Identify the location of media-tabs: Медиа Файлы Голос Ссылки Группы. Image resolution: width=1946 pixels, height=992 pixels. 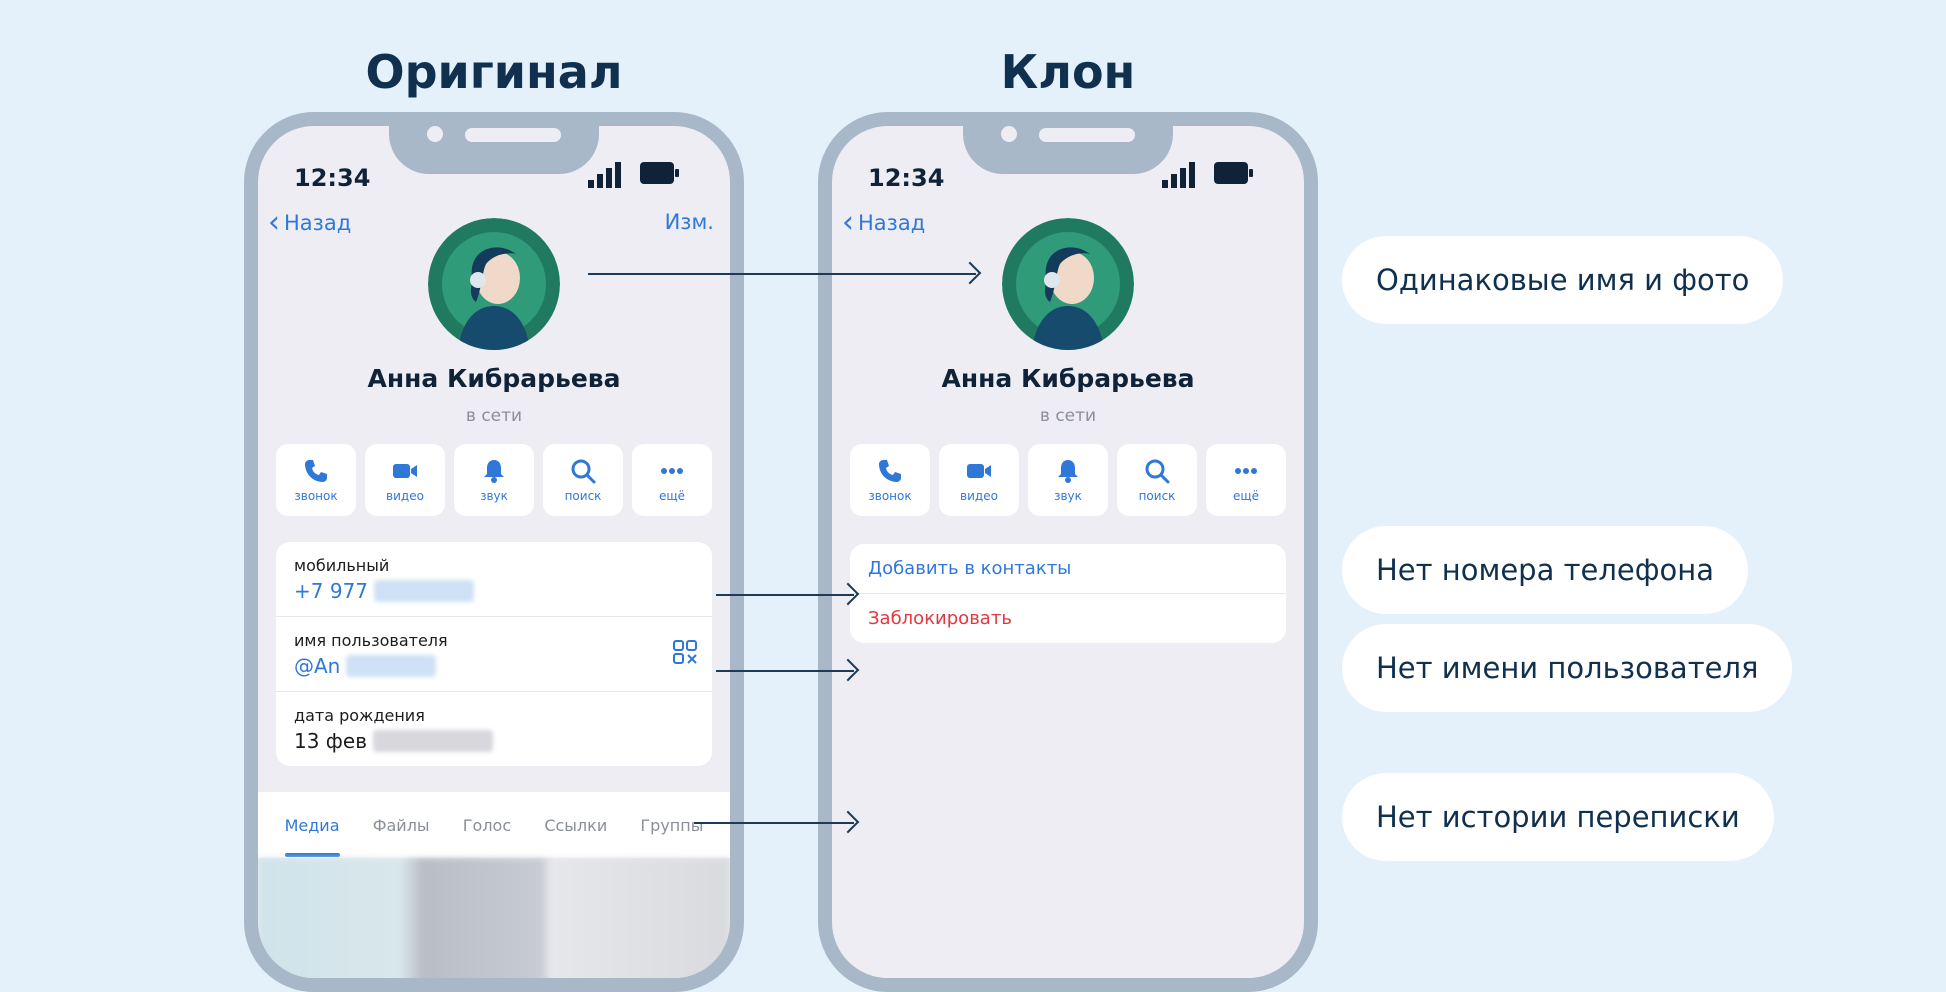
(494, 825).